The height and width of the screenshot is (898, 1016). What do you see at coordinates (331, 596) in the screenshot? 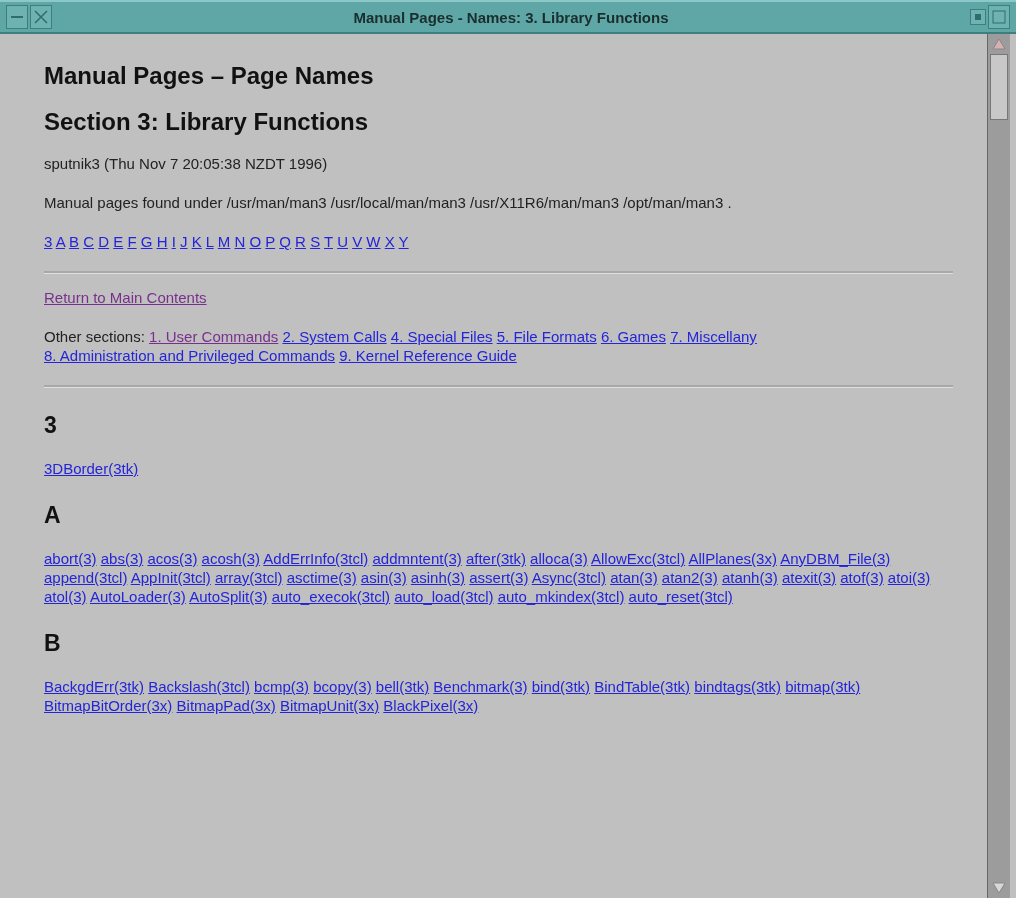
I see `manpage-link: auto_execok(3tcl)` at bounding box center [331, 596].